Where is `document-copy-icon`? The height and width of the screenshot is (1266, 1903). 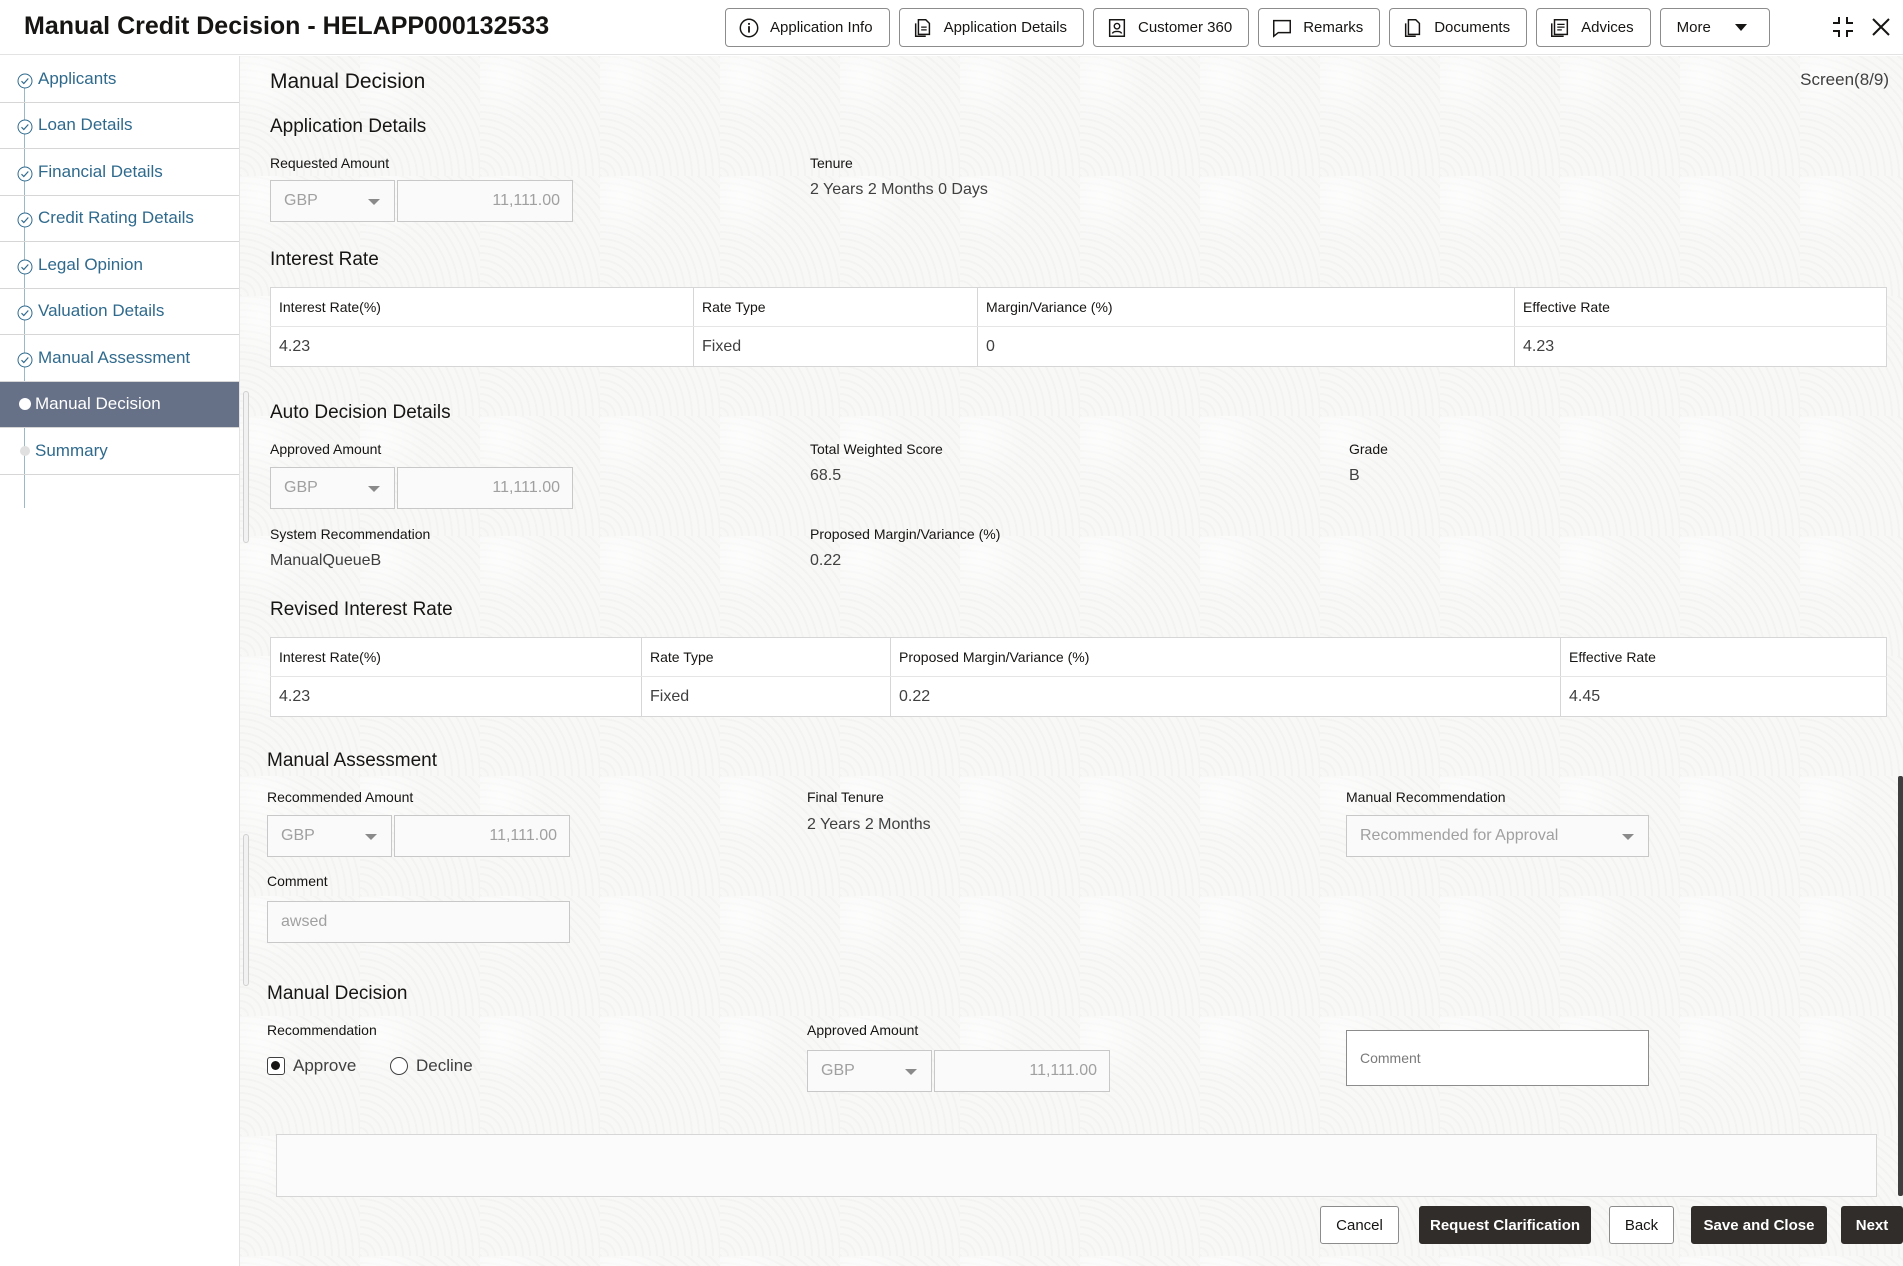
document-copy-icon is located at coordinates (922, 27).